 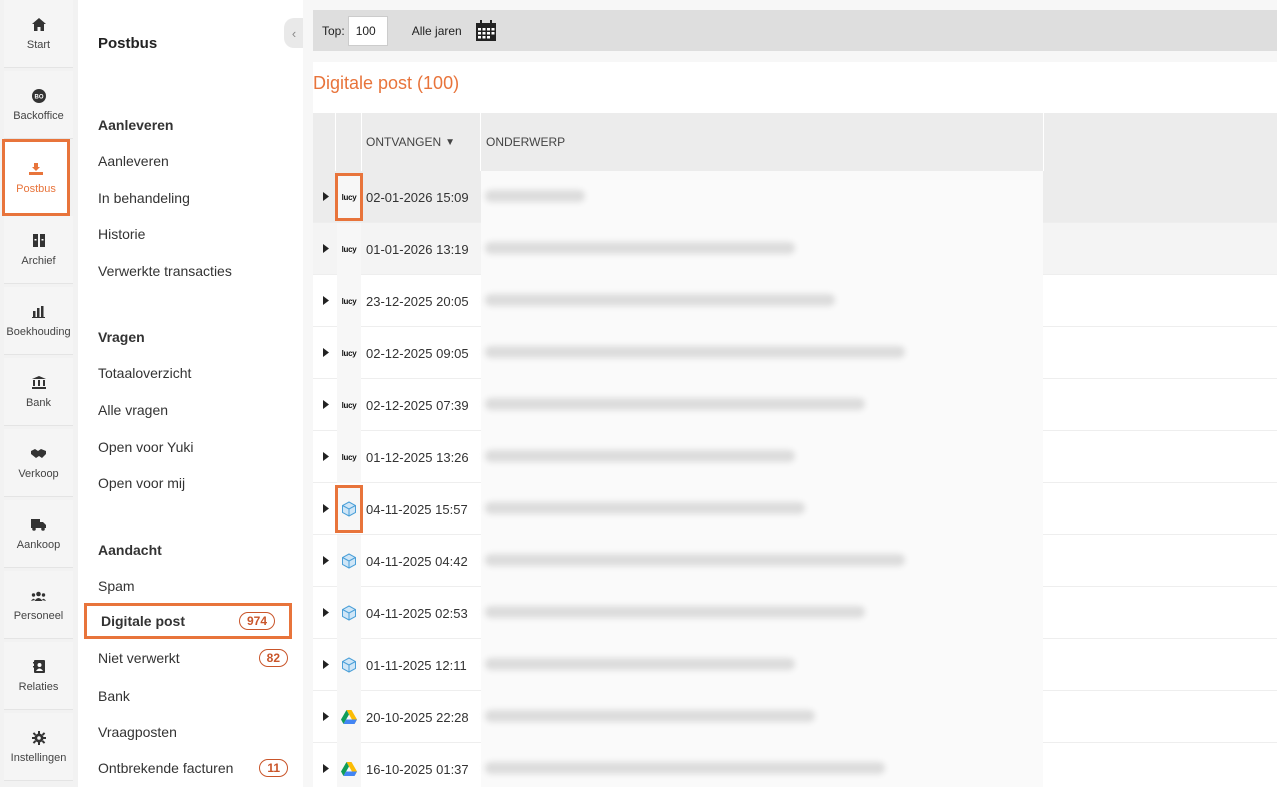 I want to click on nav-item-in-behandeling: In behandeling, so click(x=193, y=198).